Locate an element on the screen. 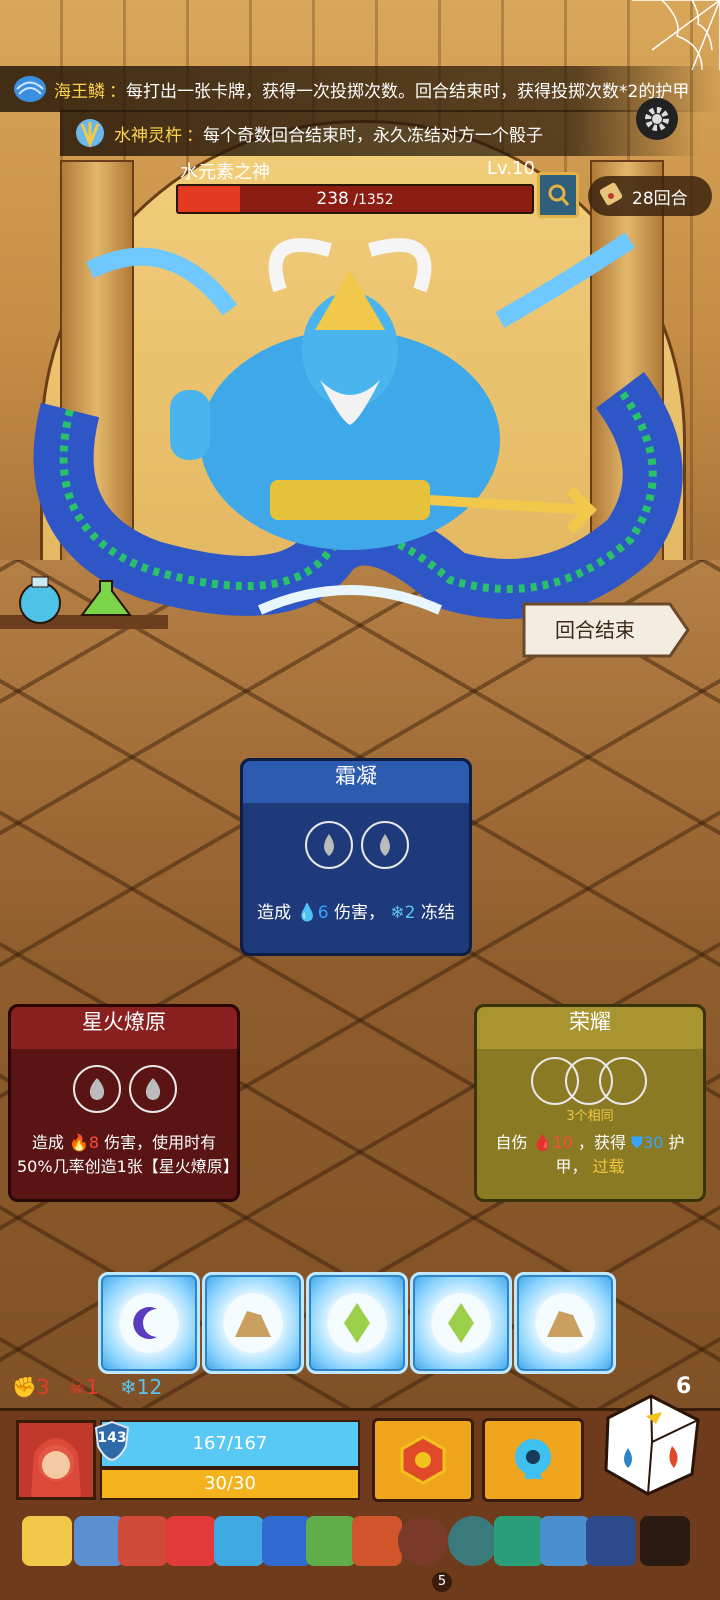 This screenshot has height=1600, width=720. enemy-name: 水元素之神 is located at coordinates (225, 172).